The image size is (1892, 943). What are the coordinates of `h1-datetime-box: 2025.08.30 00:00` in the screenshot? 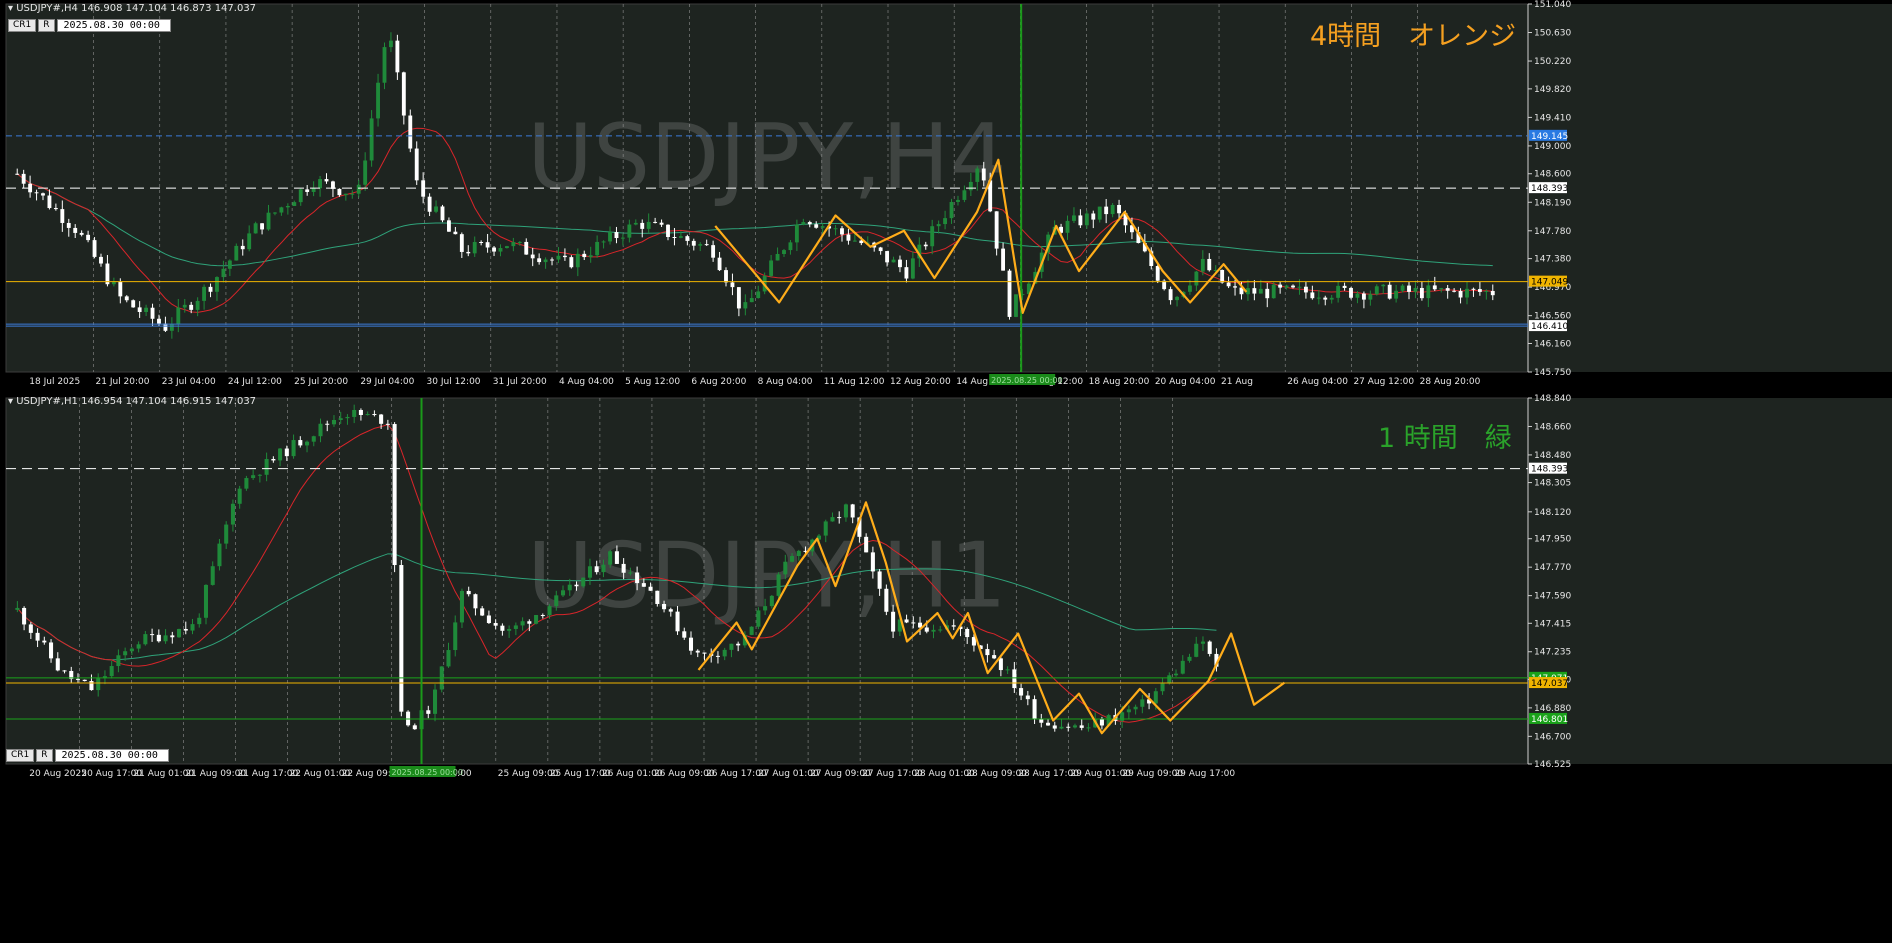 It's located at (111, 755).